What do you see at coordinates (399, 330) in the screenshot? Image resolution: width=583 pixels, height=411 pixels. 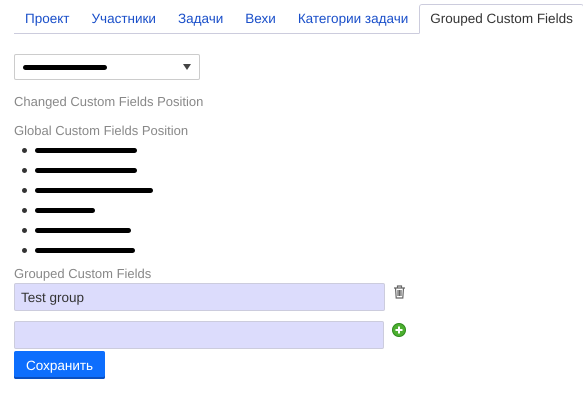 I see `add-icon` at bounding box center [399, 330].